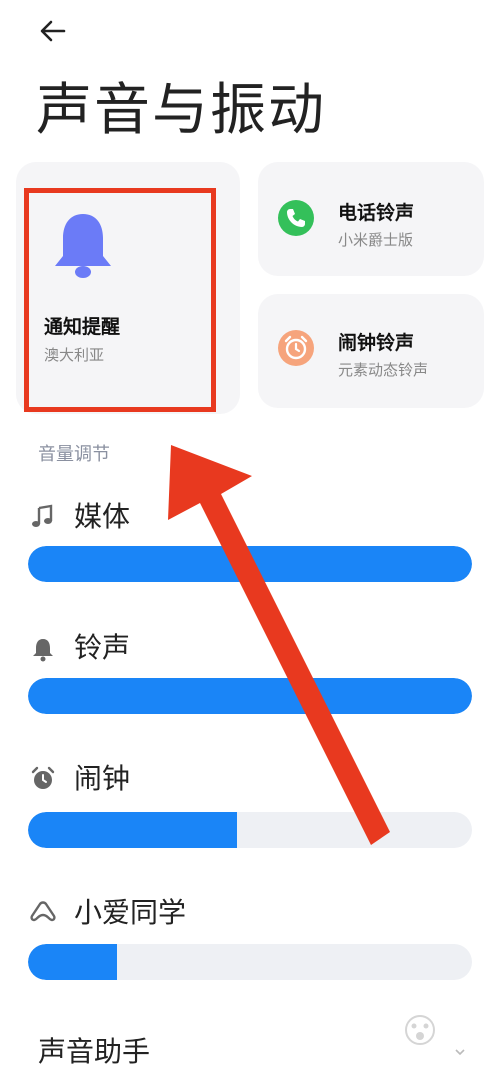  I want to click on ringtone-volume-fill, so click(250, 696).